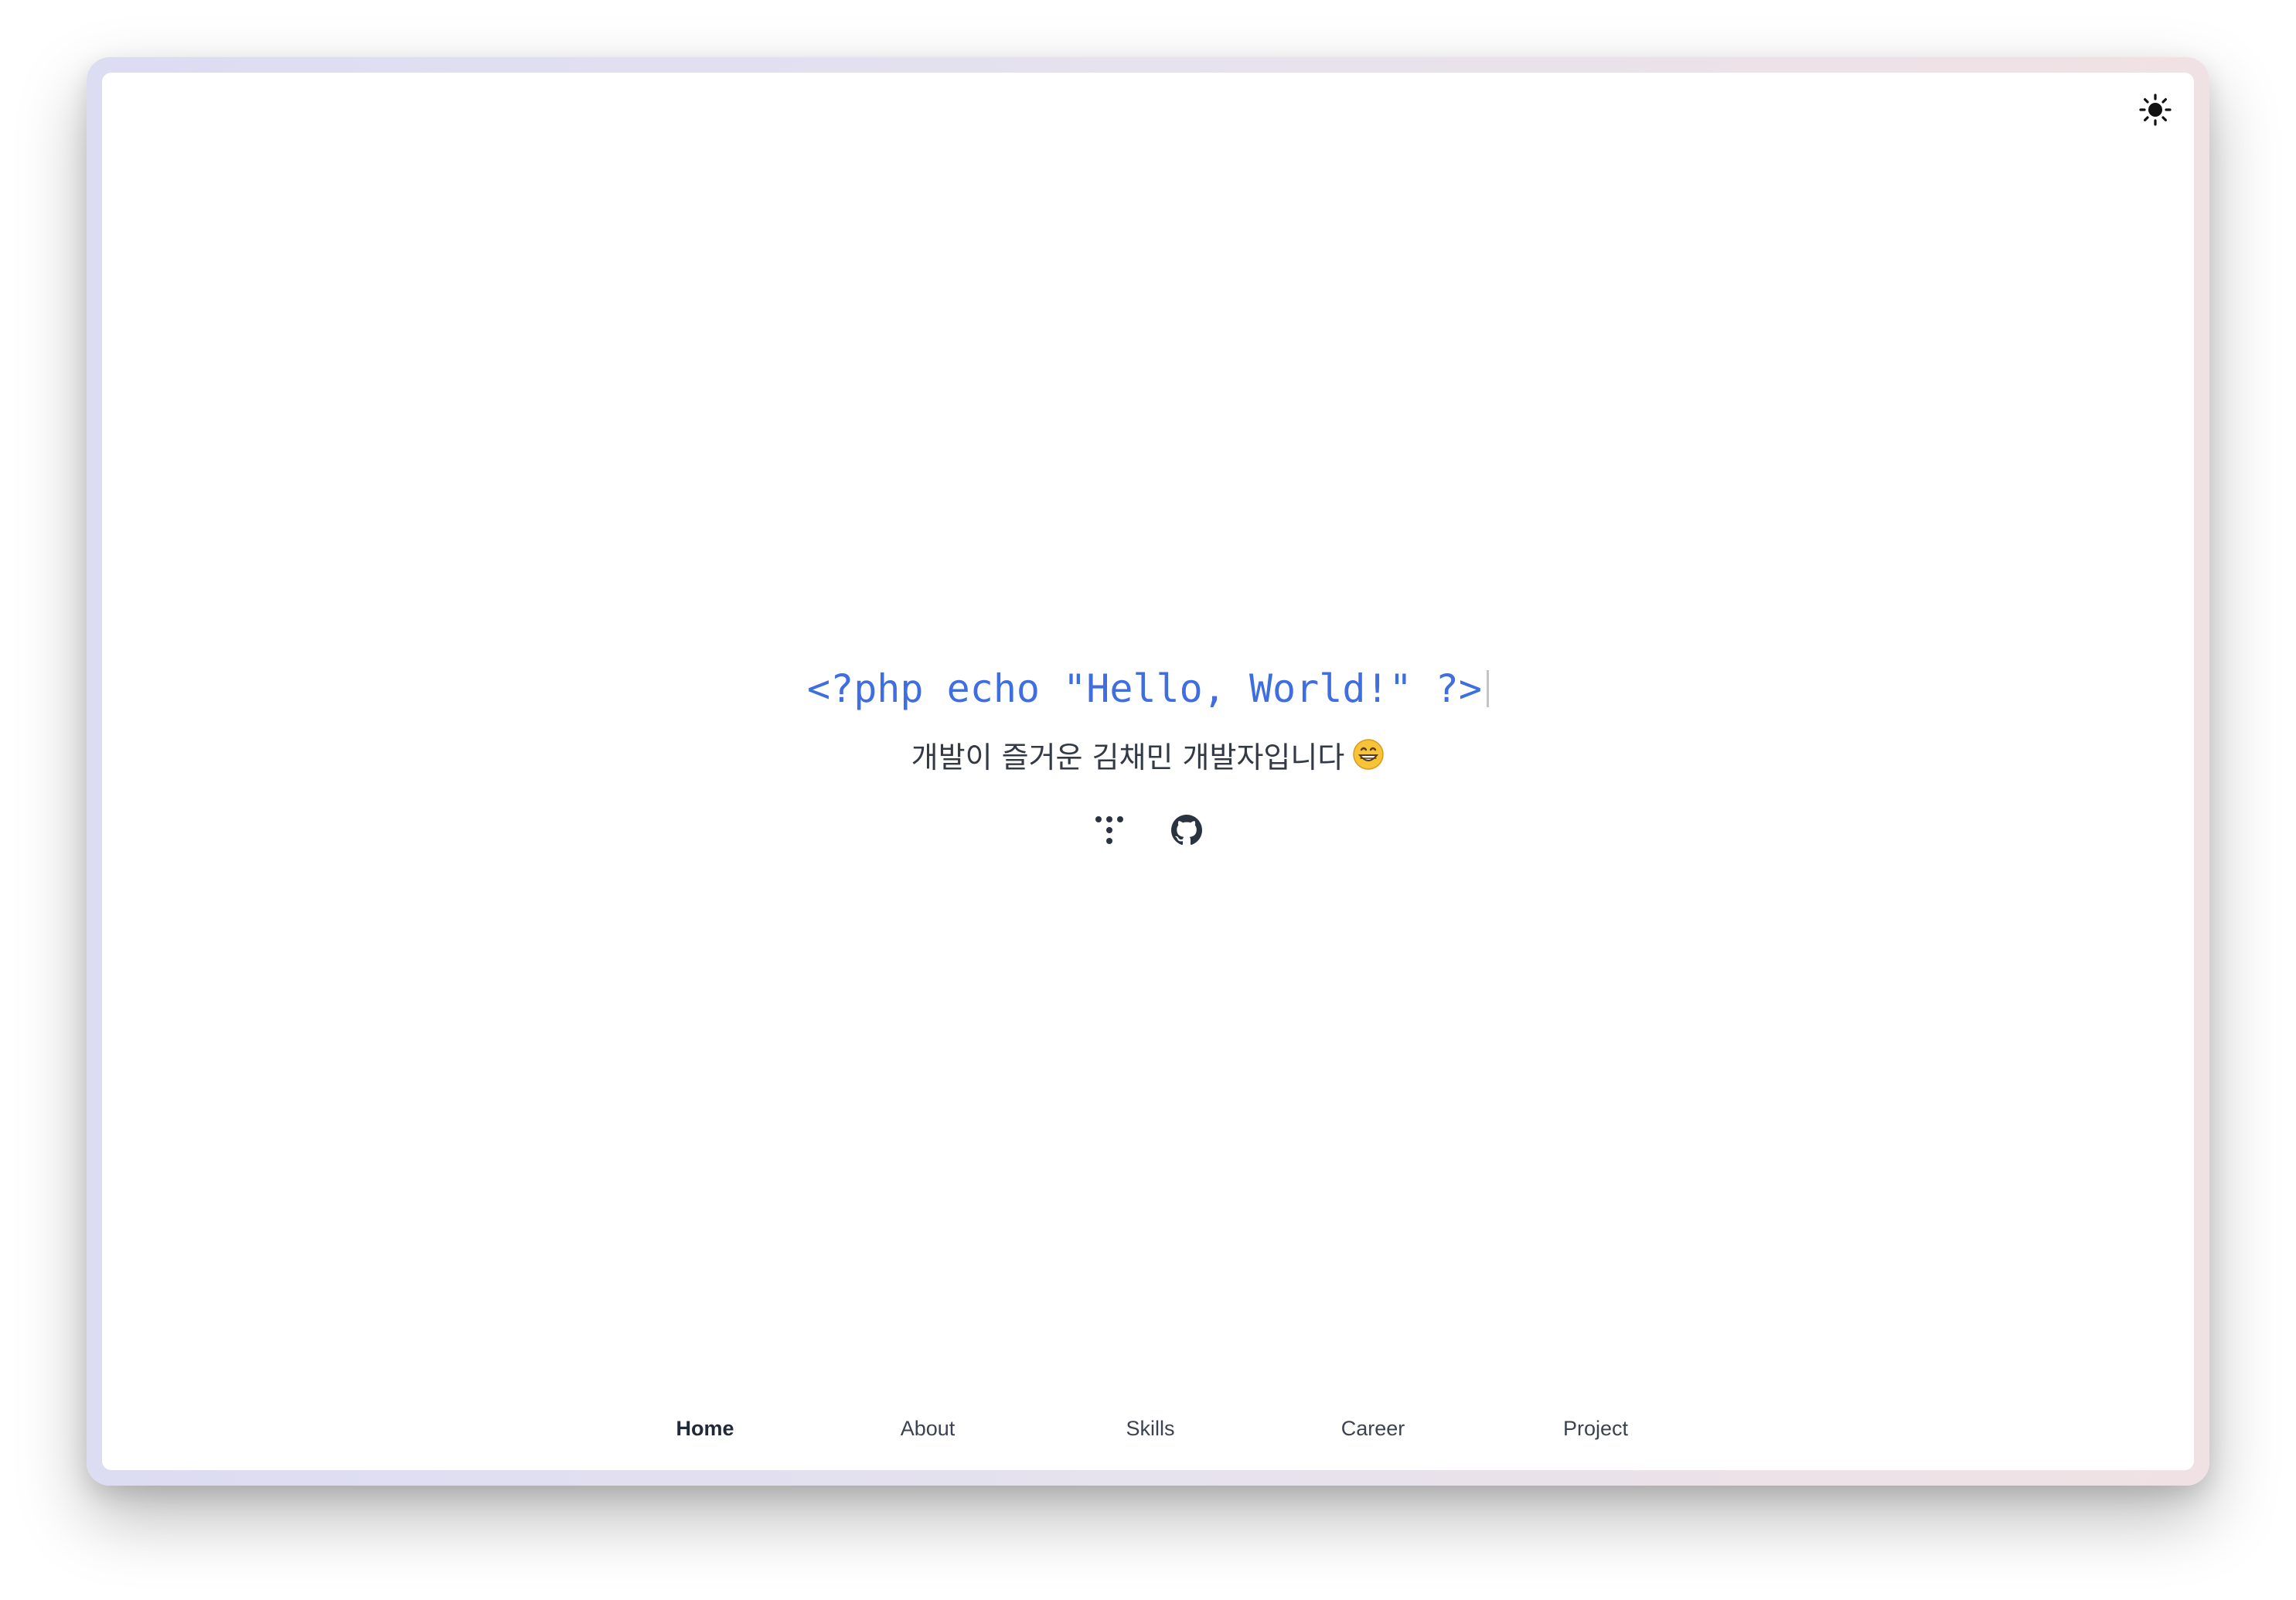  What do you see at coordinates (928, 1428) in the screenshot?
I see `nav-item-about: About` at bounding box center [928, 1428].